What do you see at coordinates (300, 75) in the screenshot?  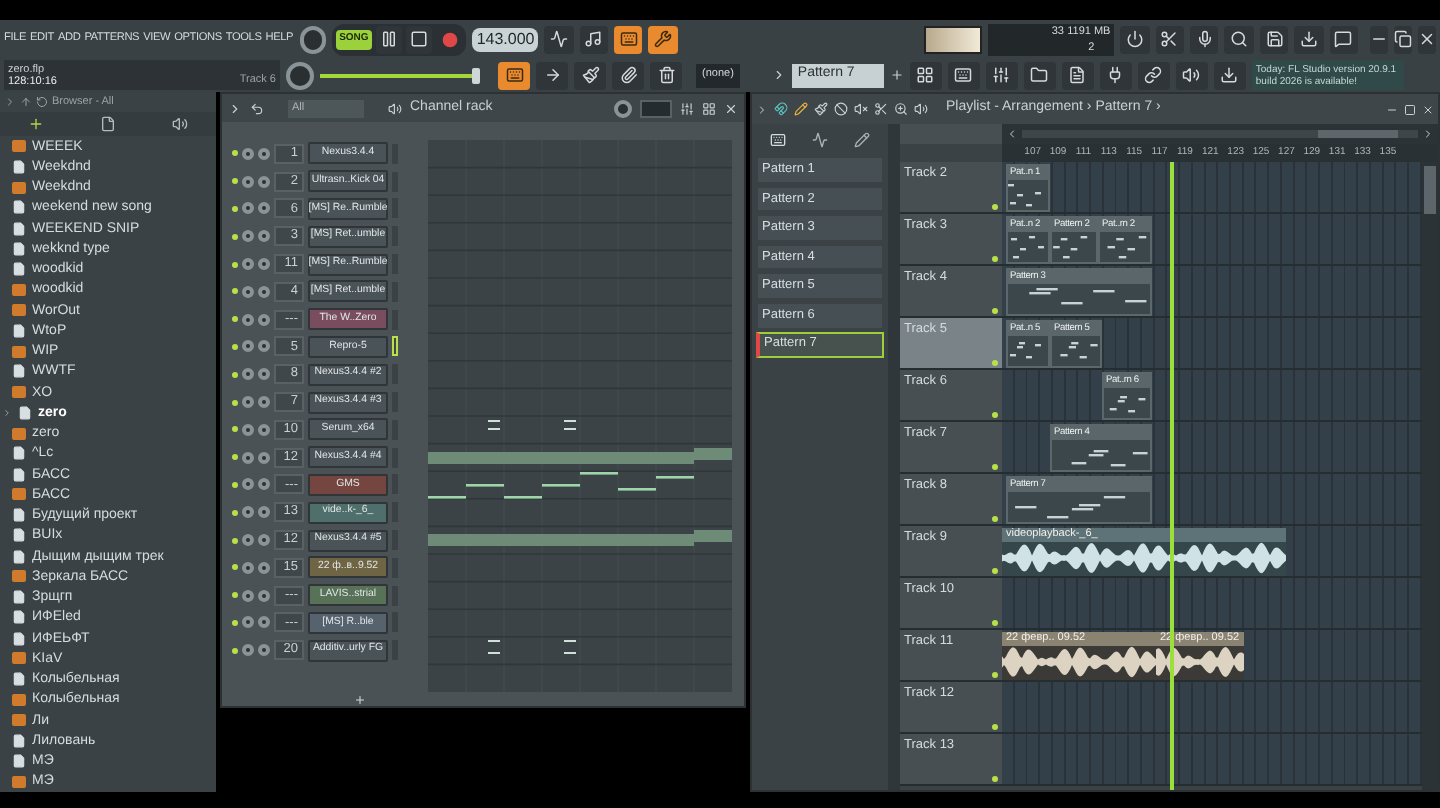 I see `pitch-knob` at bounding box center [300, 75].